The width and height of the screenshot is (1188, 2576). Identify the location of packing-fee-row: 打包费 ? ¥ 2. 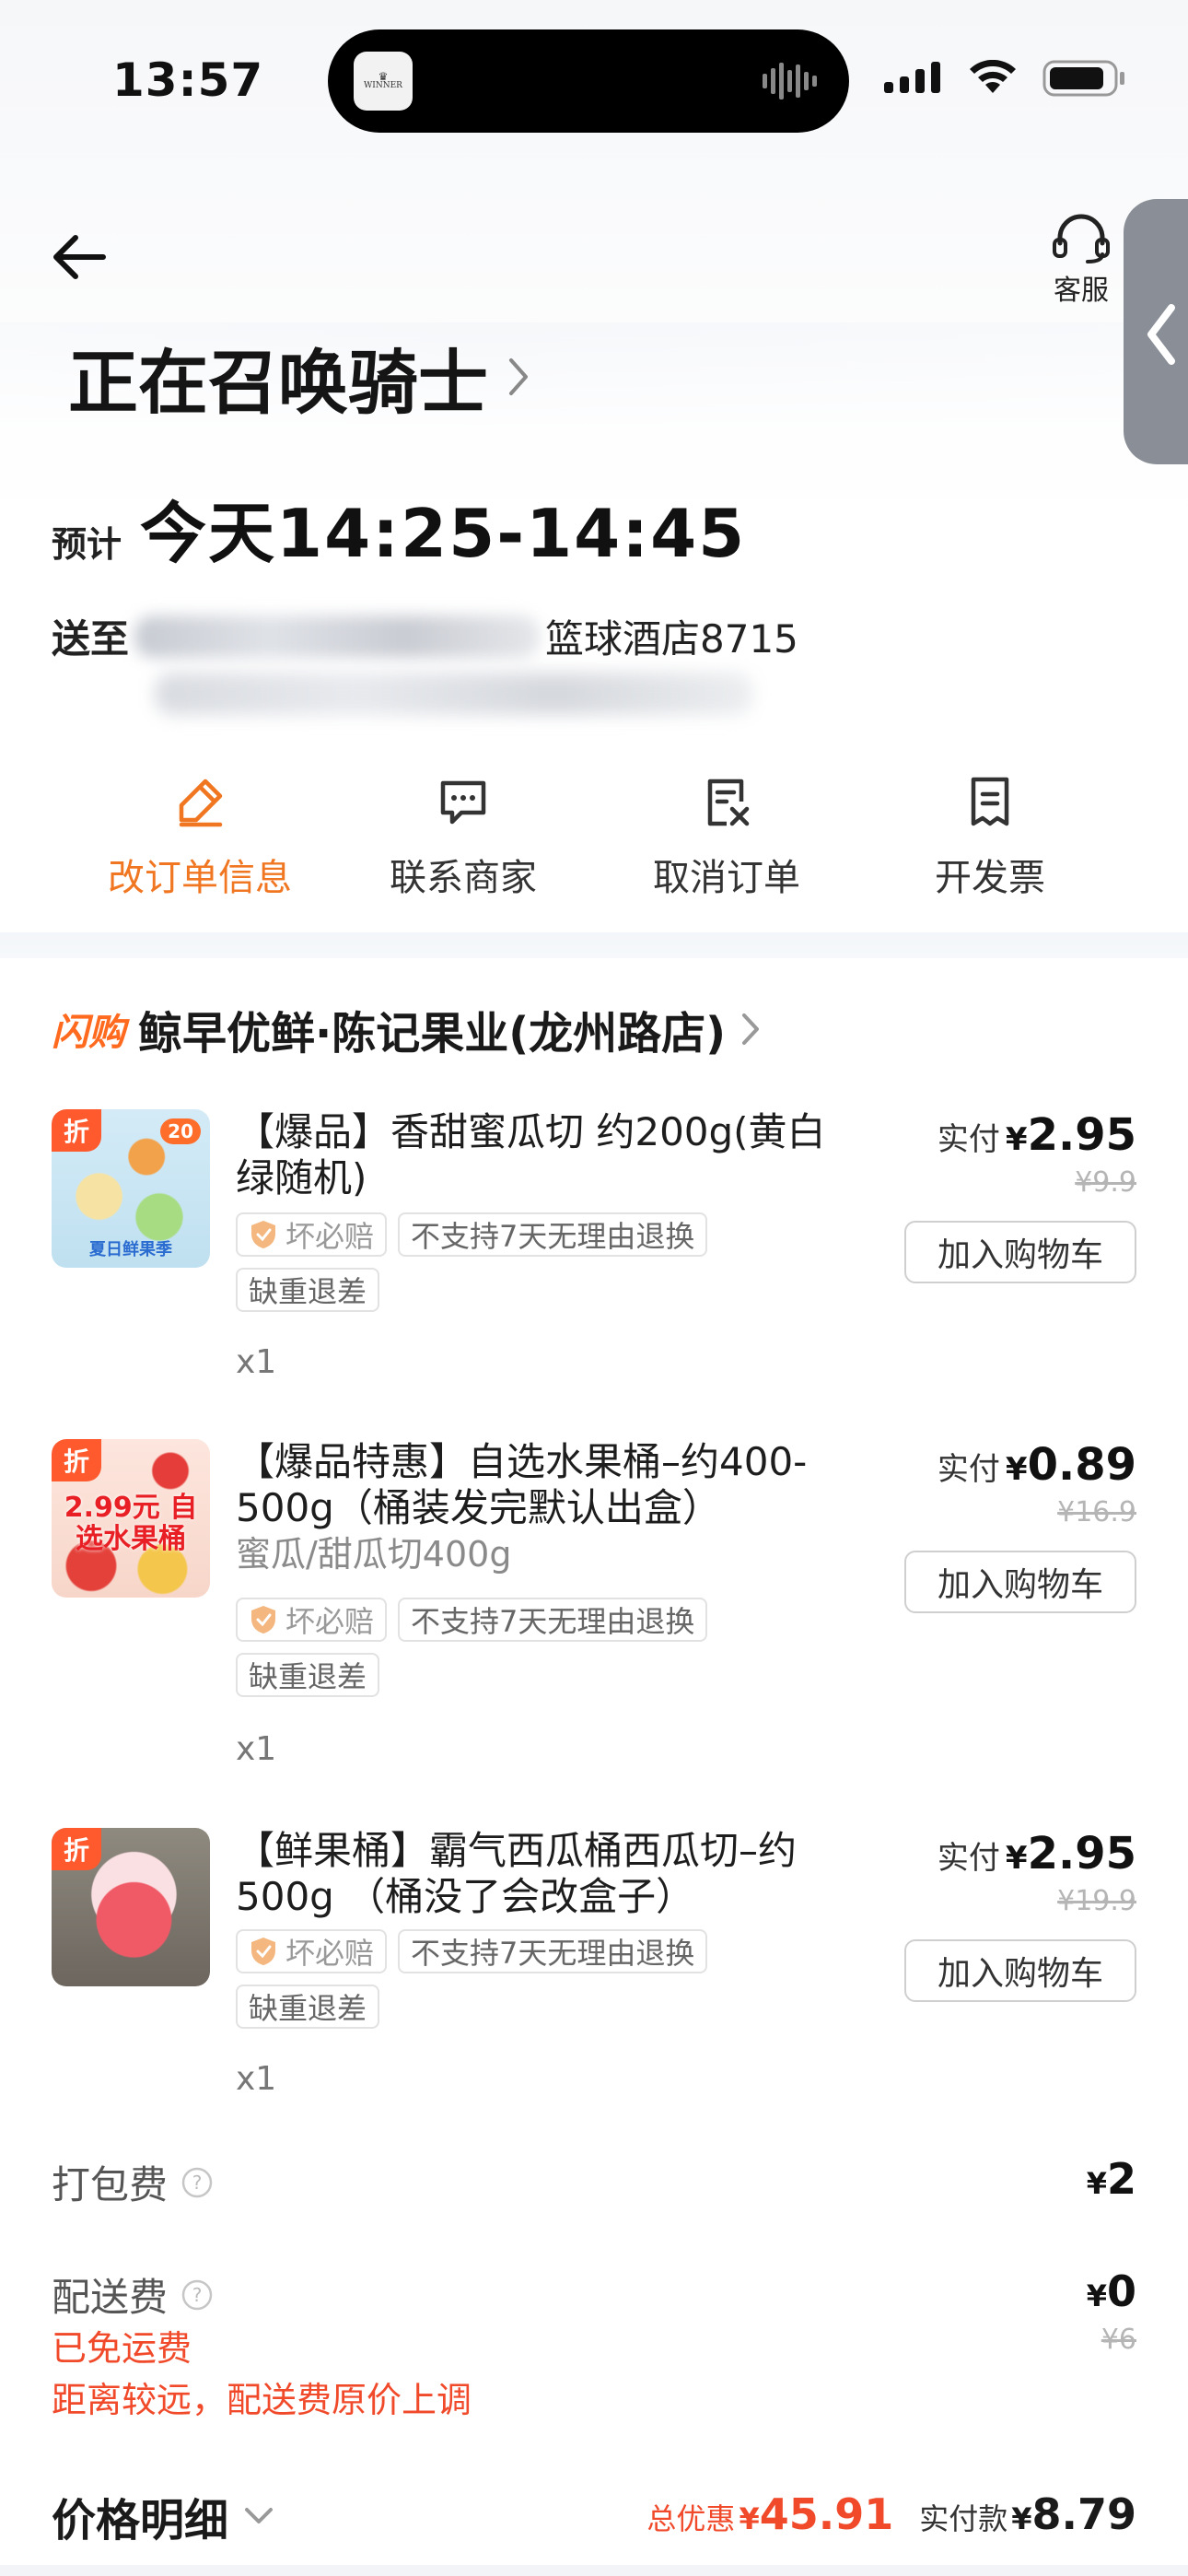
(594, 2182).